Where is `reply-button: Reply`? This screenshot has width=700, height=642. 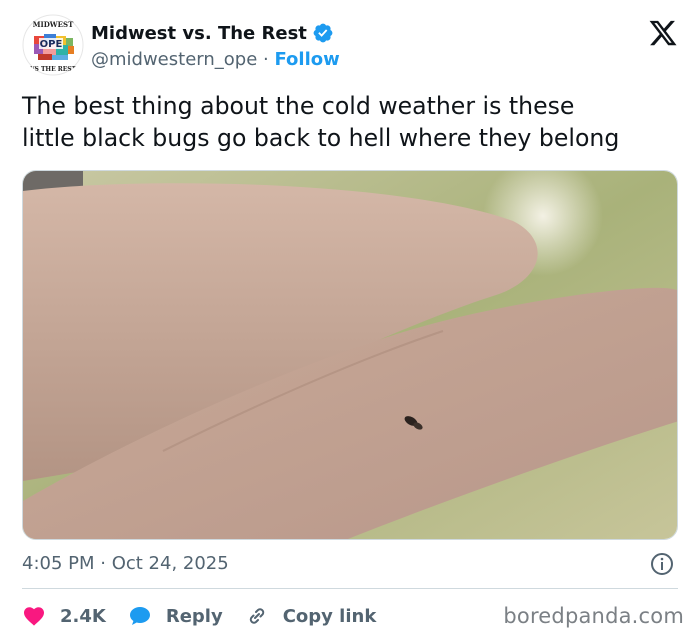 reply-button: Reply is located at coordinates (175, 616).